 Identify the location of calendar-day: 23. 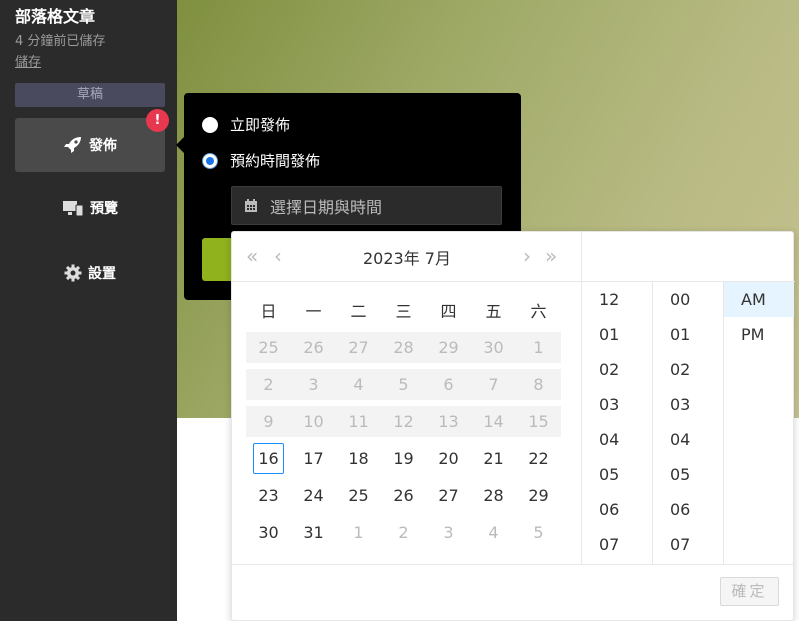
(268, 495).